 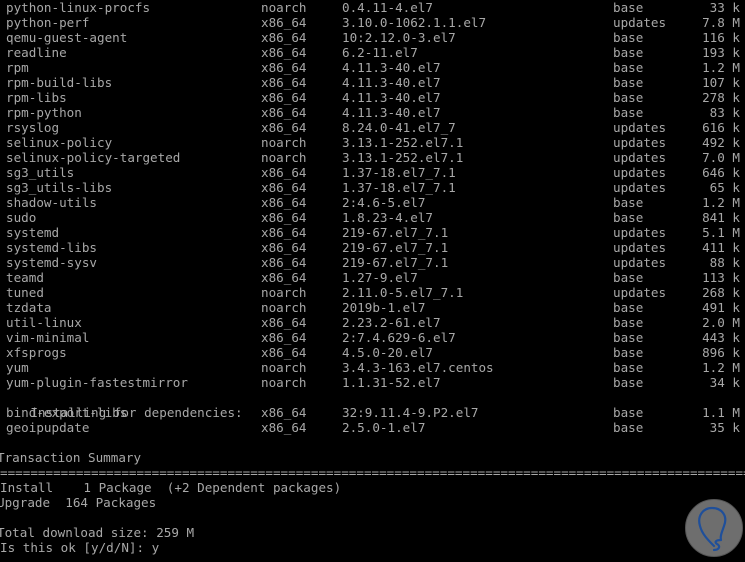 What do you see at coordinates (48, 22) in the screenshot?
I see `package-name: python-perf` at bounding box center [48, 22].